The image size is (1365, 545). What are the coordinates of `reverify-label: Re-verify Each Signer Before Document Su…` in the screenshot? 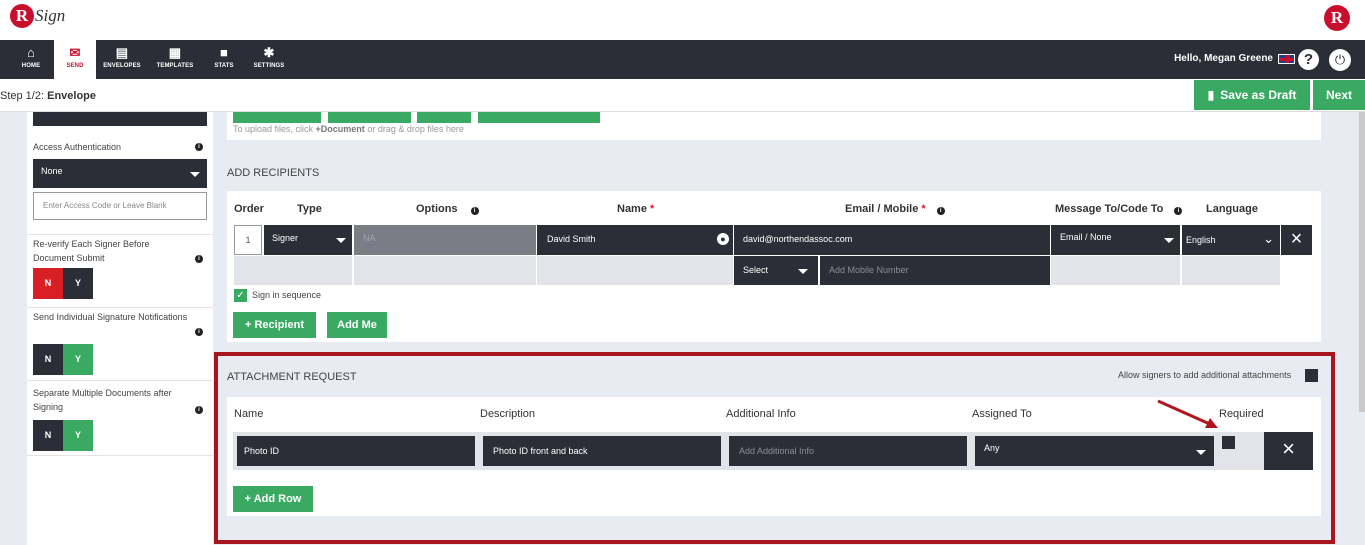 It's located at (91, 251).